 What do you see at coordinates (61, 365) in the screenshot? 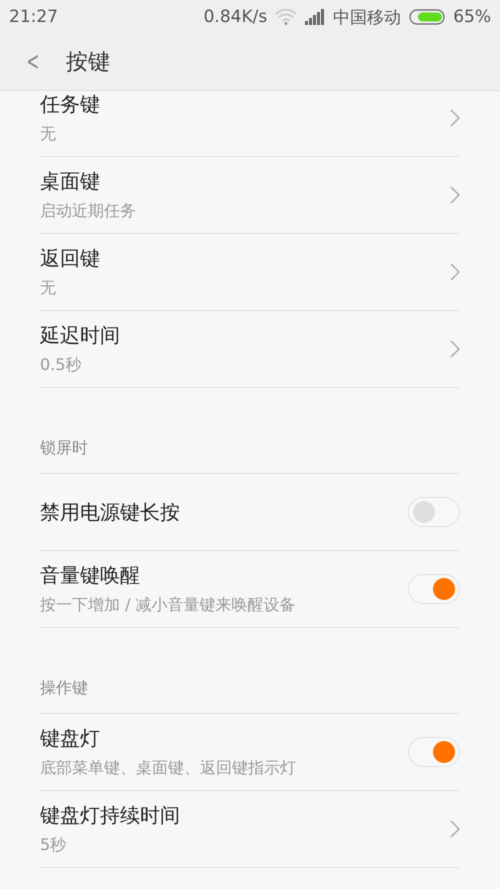
I see `row-subtitle: 0.5秒` at bounding box center [61, 365].